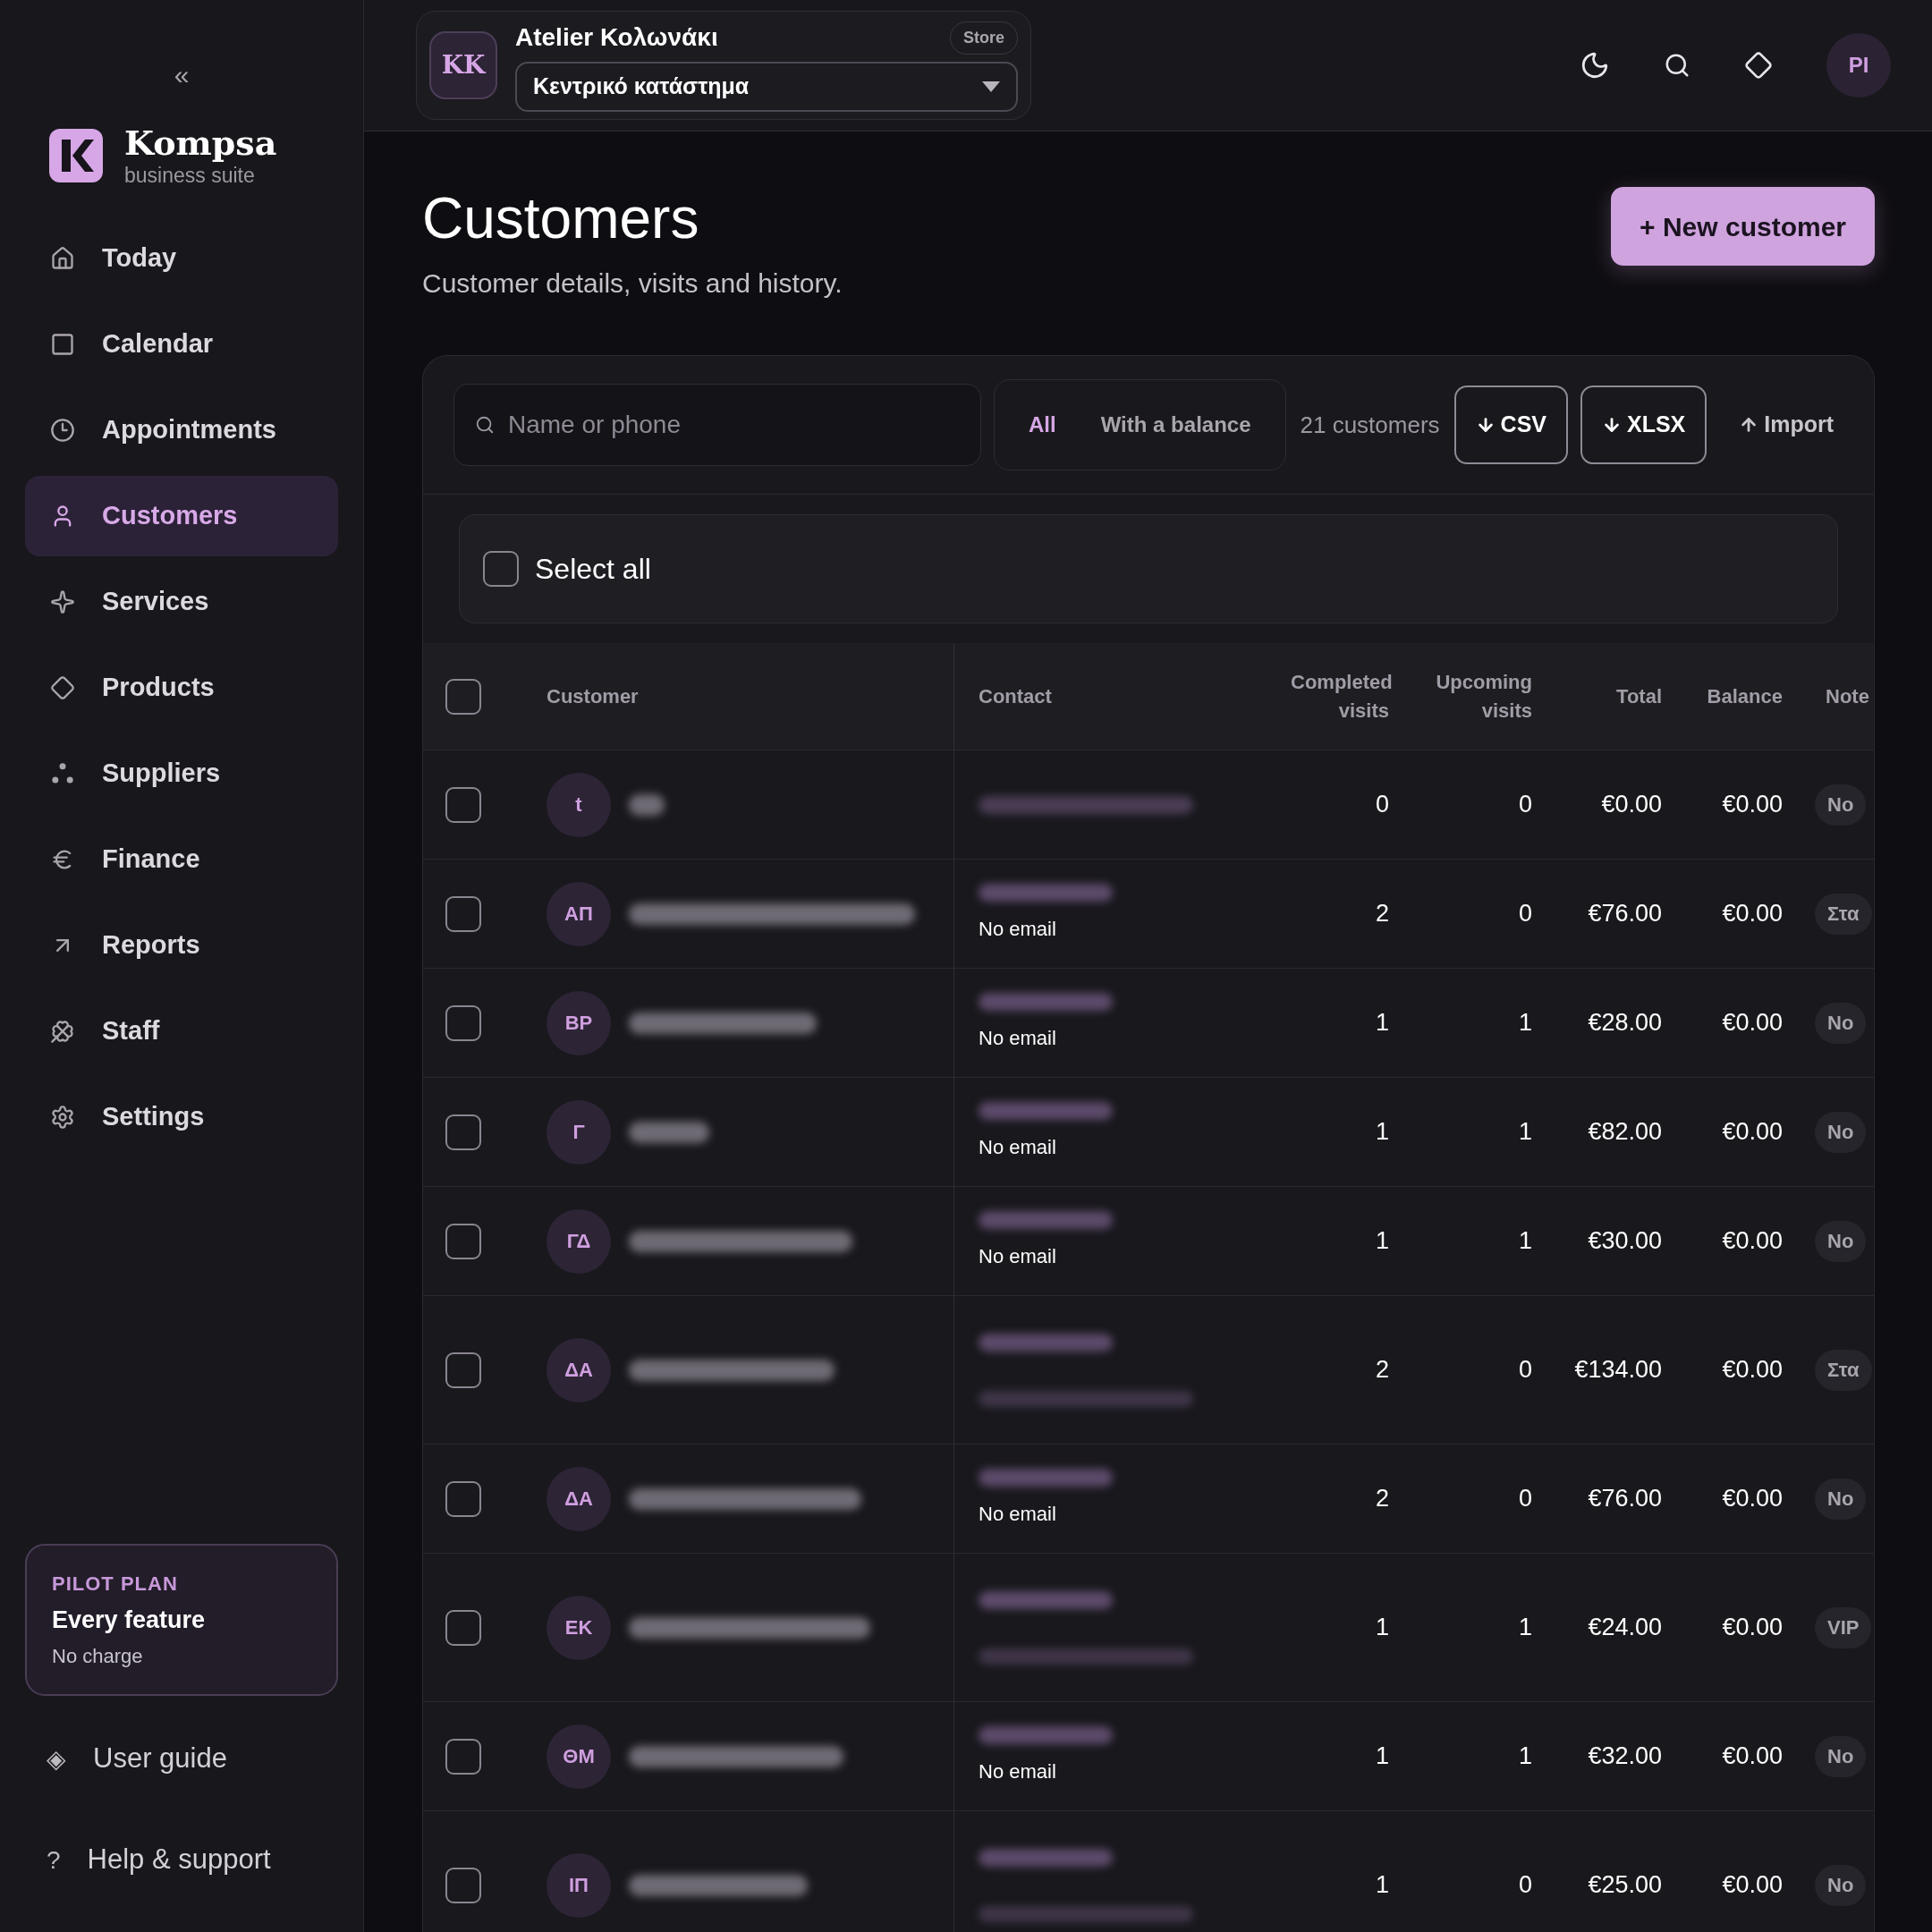 This screenshot has width=1932, height=1932. Describe the element at coordinates (76, 155) in the screenshot. I see `logo-icon` at that location.